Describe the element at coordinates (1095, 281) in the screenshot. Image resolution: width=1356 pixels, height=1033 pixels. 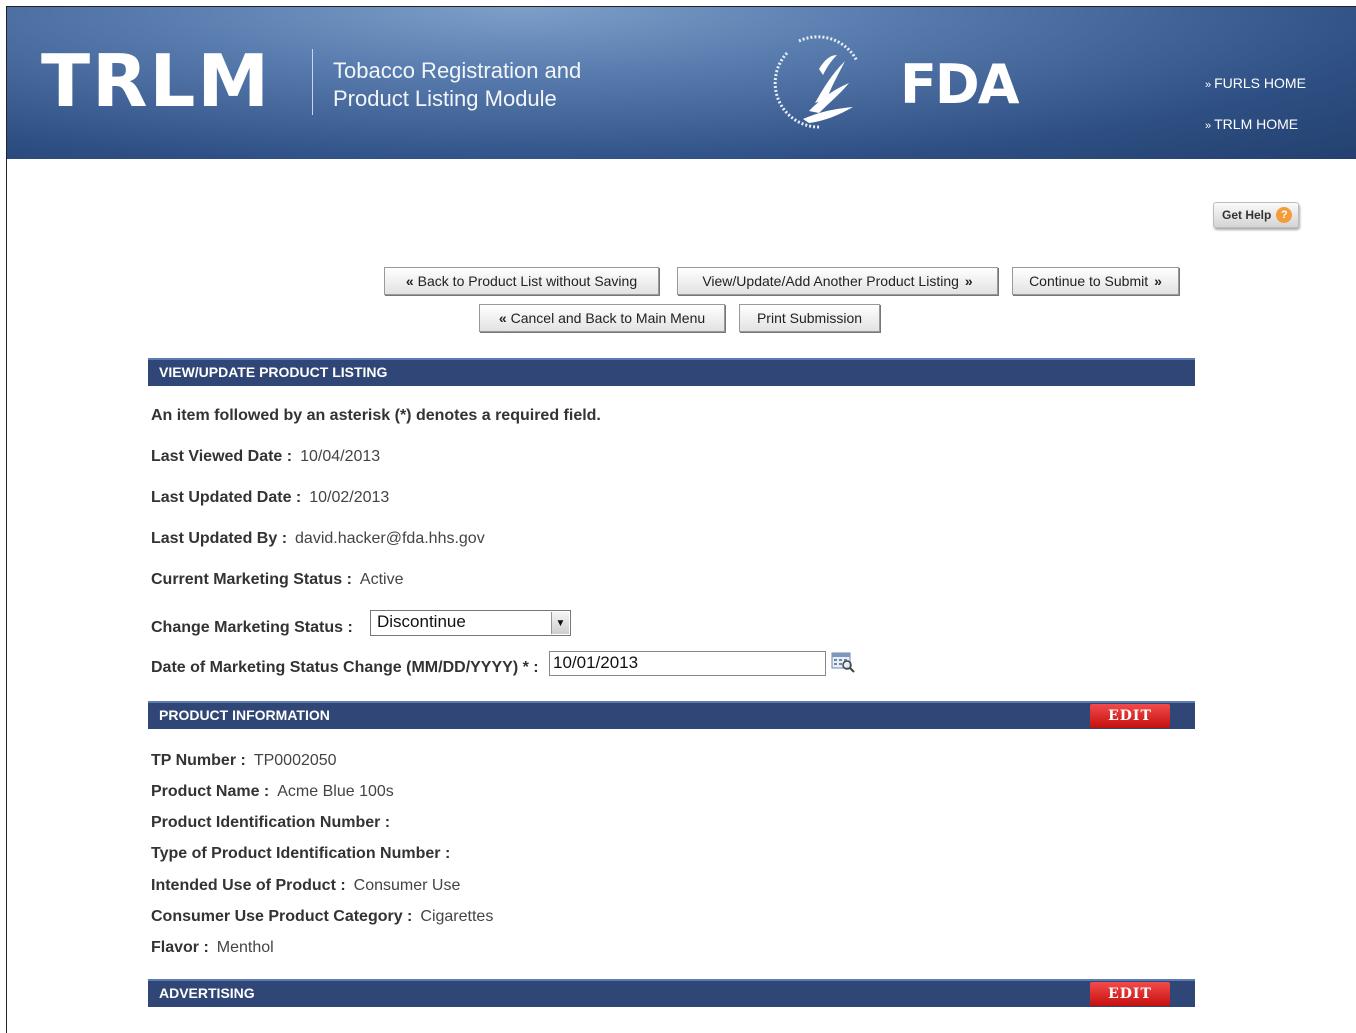
I see `continue-to-submit-button: Continue to Submit »` at that location.